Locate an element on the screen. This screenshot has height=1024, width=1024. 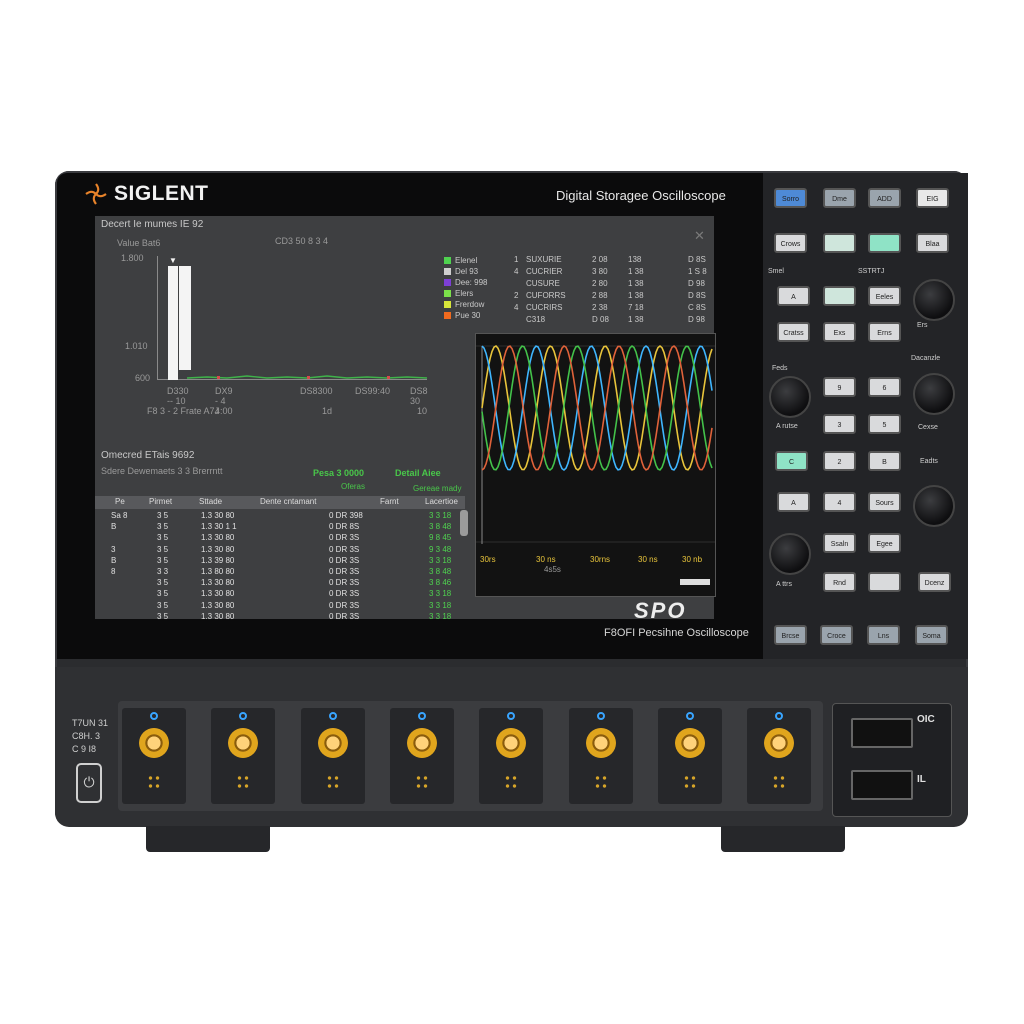
column-header: Farnt is located at coordinates (389, 501).